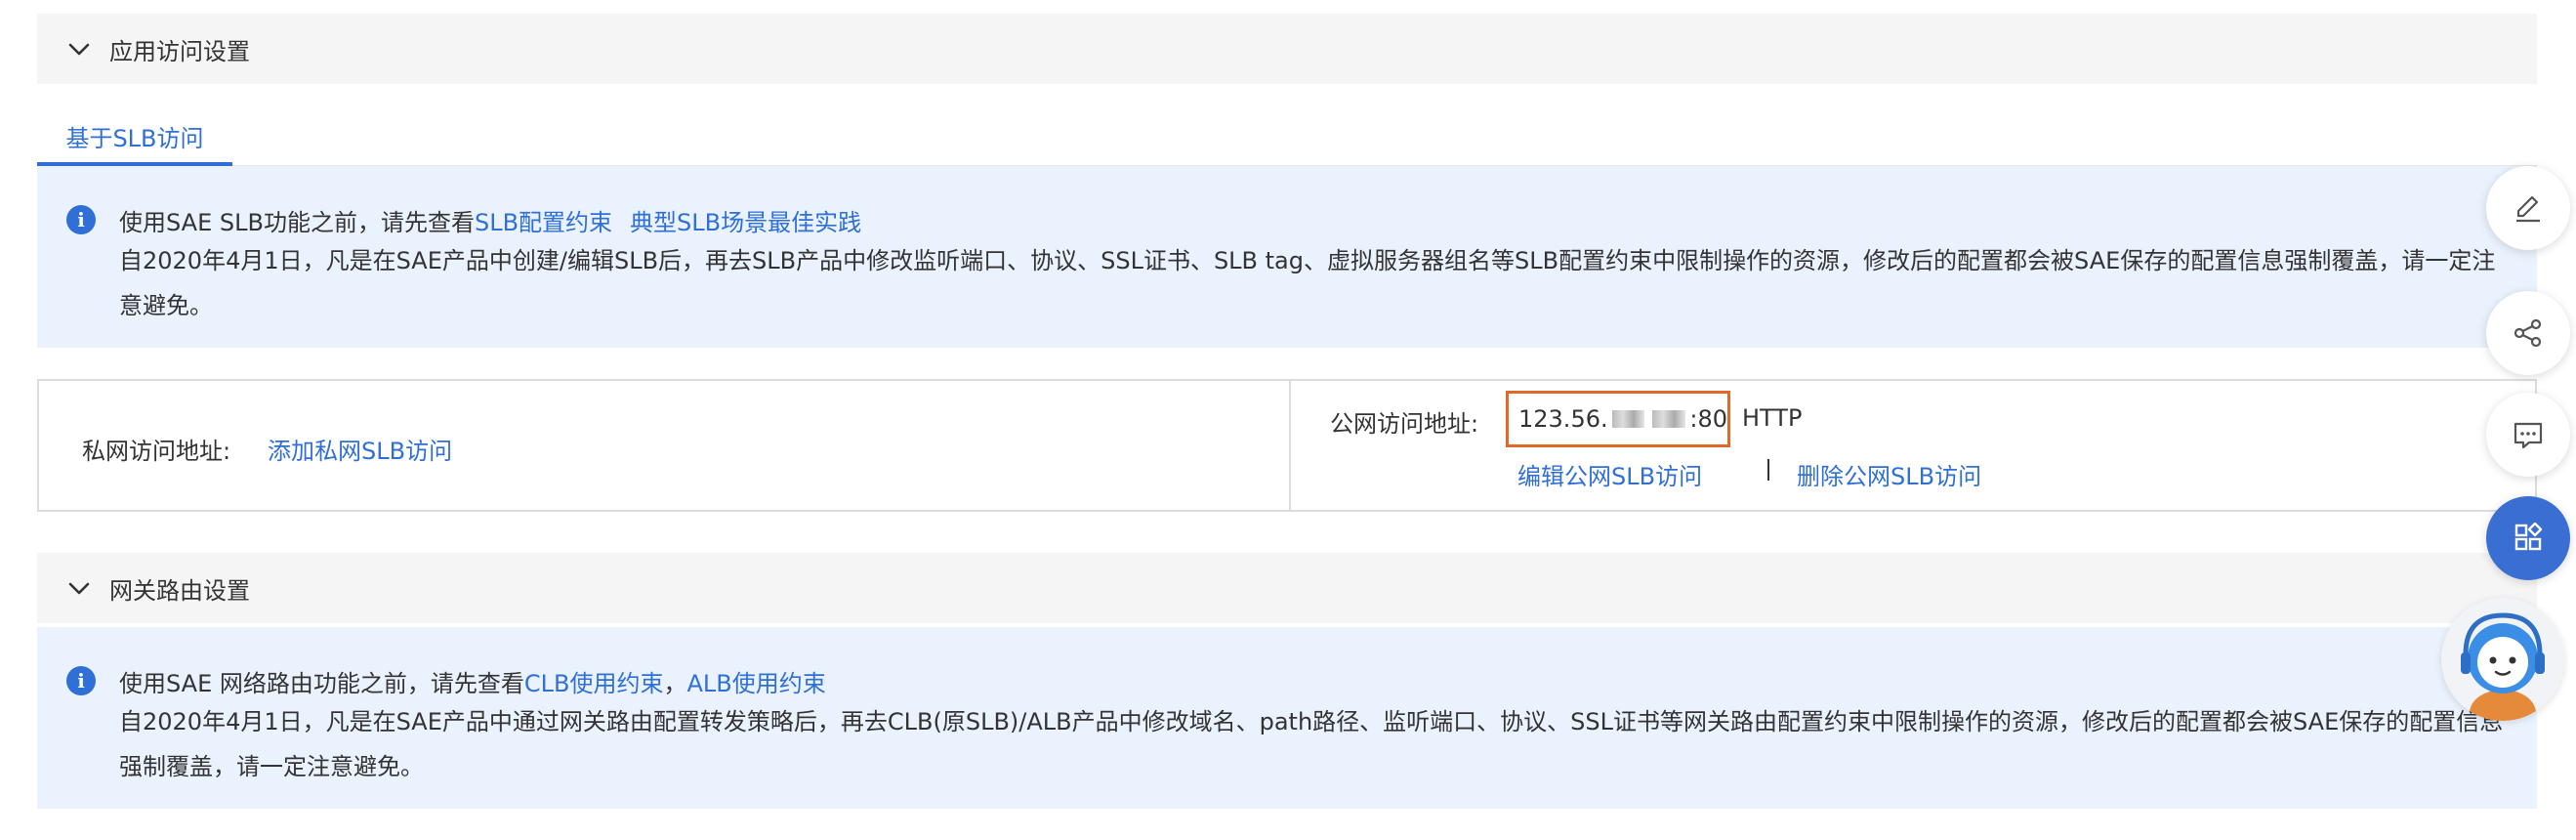 The image size is (2576, 840). Describe the element at coordinates (2528, 435) in the screenshot. I see `feedback-icon` at that location.